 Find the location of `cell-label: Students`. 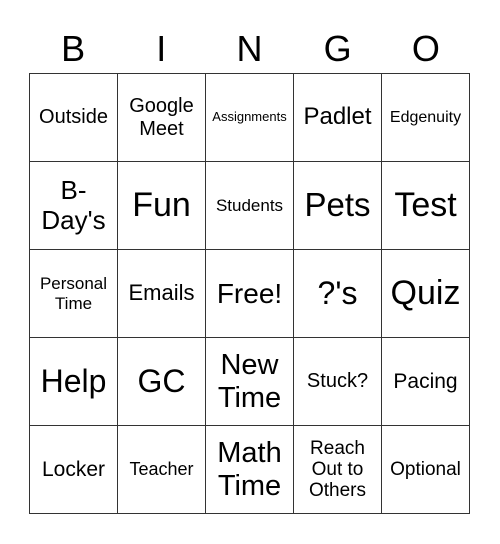

cell-label: Students is located at coordinates (249, 205).